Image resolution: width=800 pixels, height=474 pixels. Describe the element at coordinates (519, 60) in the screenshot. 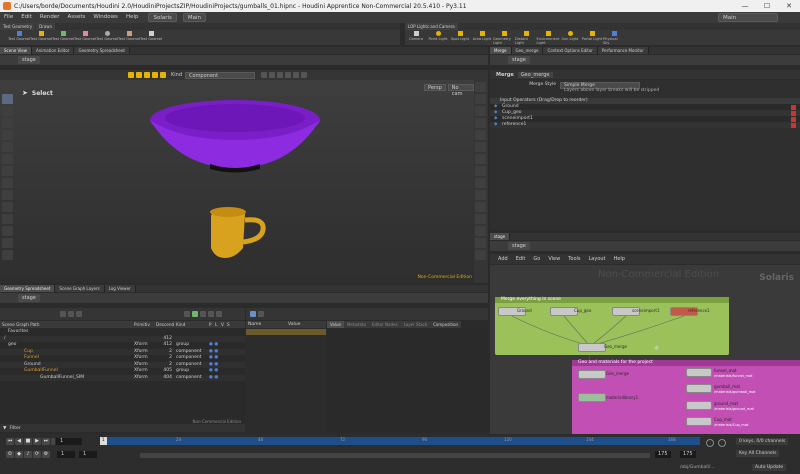

I see `params-path-stage: stage` at that location.